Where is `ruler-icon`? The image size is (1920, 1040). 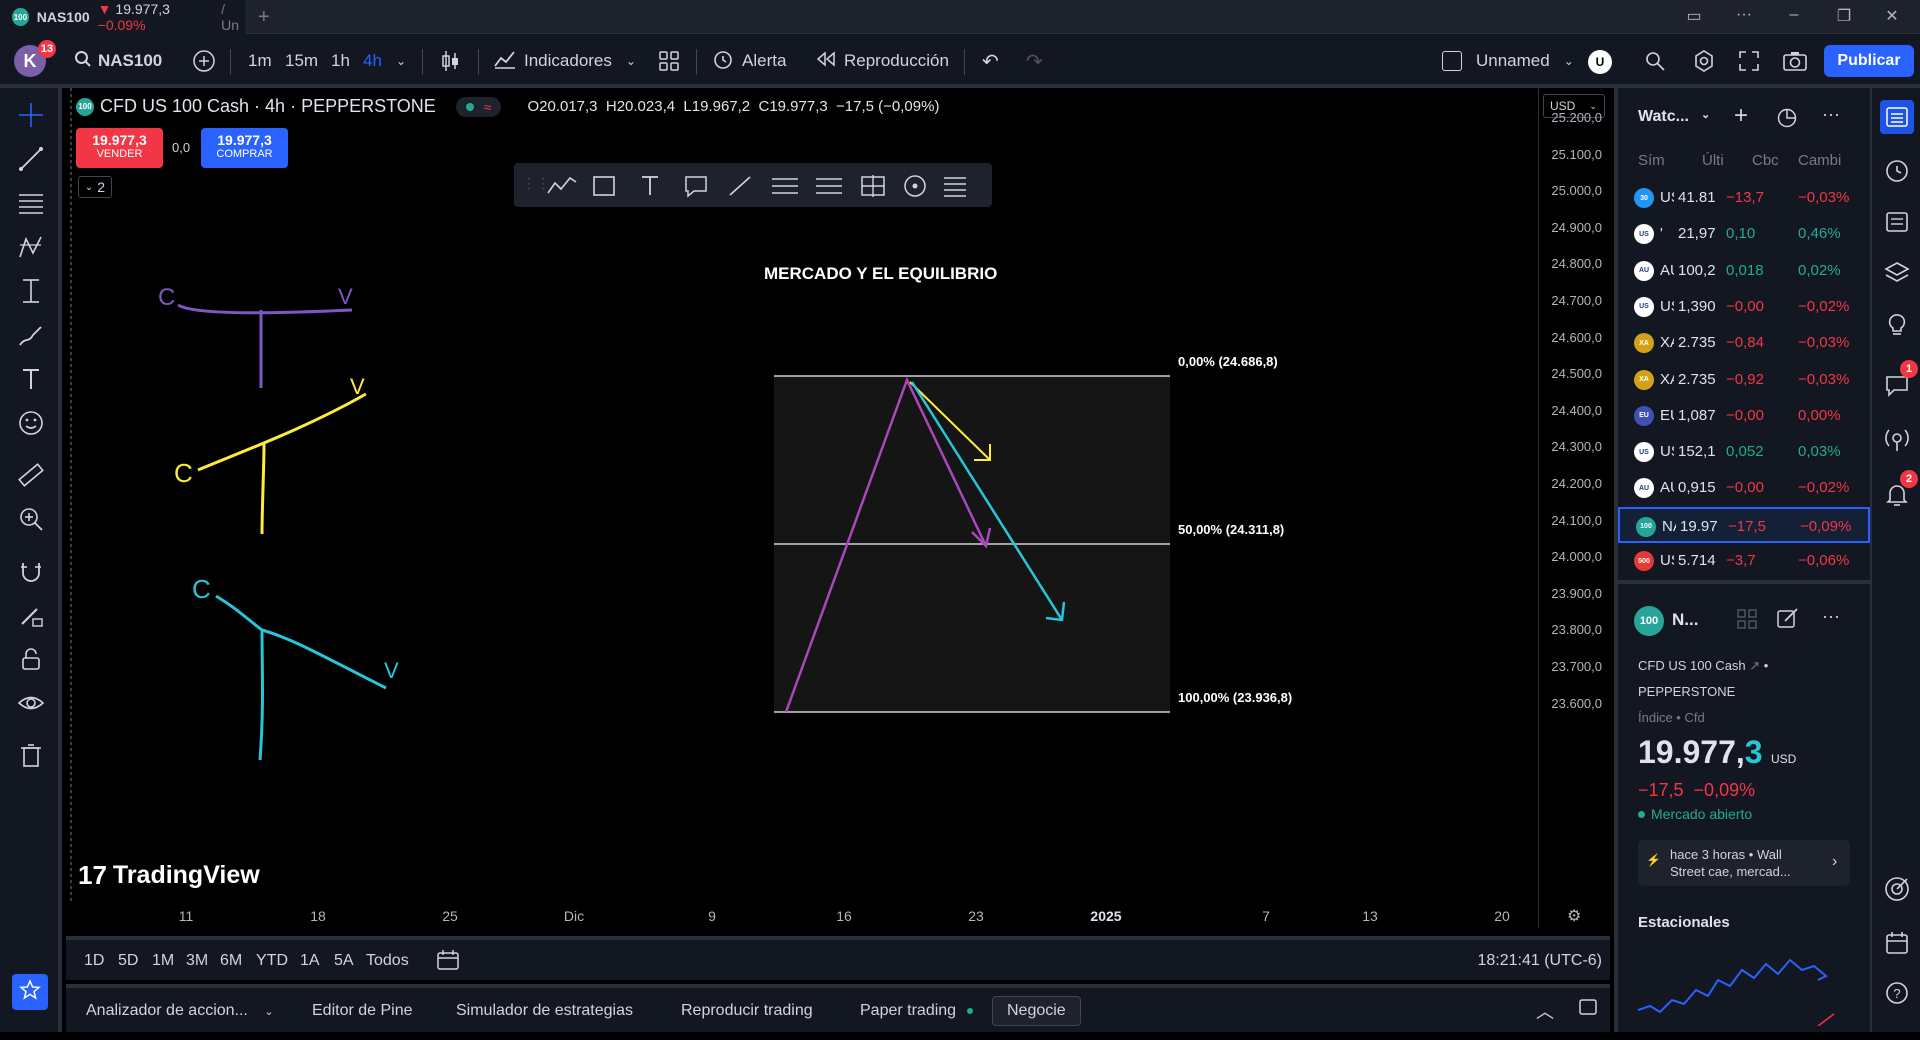 ruler-icon is located at coordinates (31, 475).